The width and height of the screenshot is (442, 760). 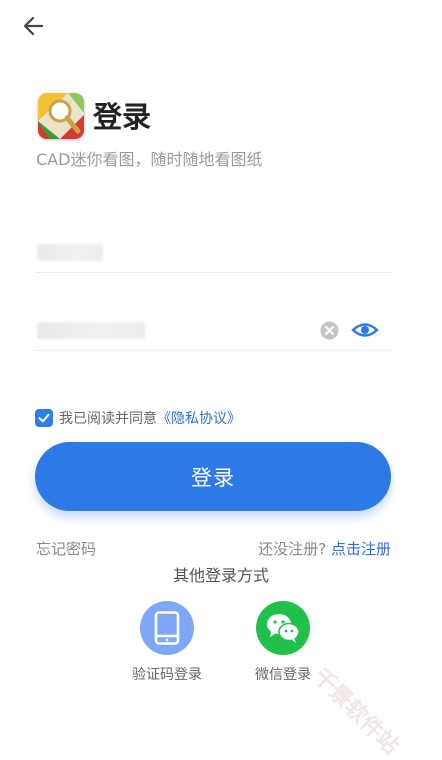 I want to click on back-button, so click(x=34, y=26).